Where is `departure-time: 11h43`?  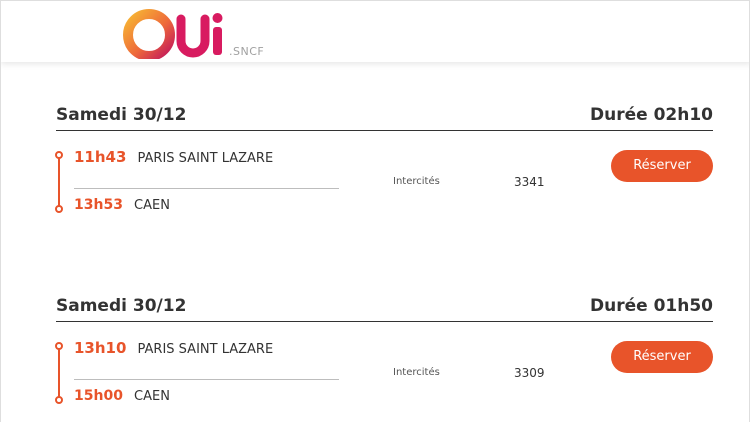
departure-time: 11h43 is located at coordinates (100, 157).